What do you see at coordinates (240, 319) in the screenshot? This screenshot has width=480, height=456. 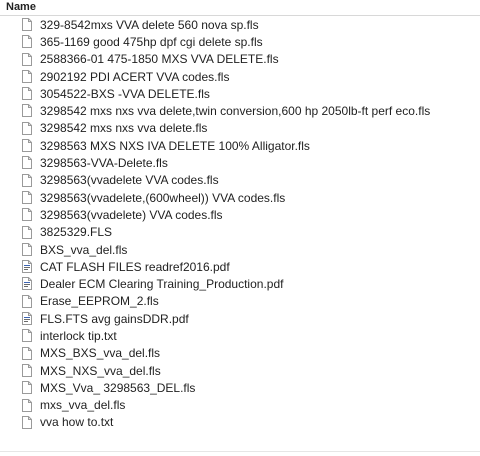 I see `file-row: FLS.FTS avg gainsDDR.pdf` at bounding box center [240, 319].